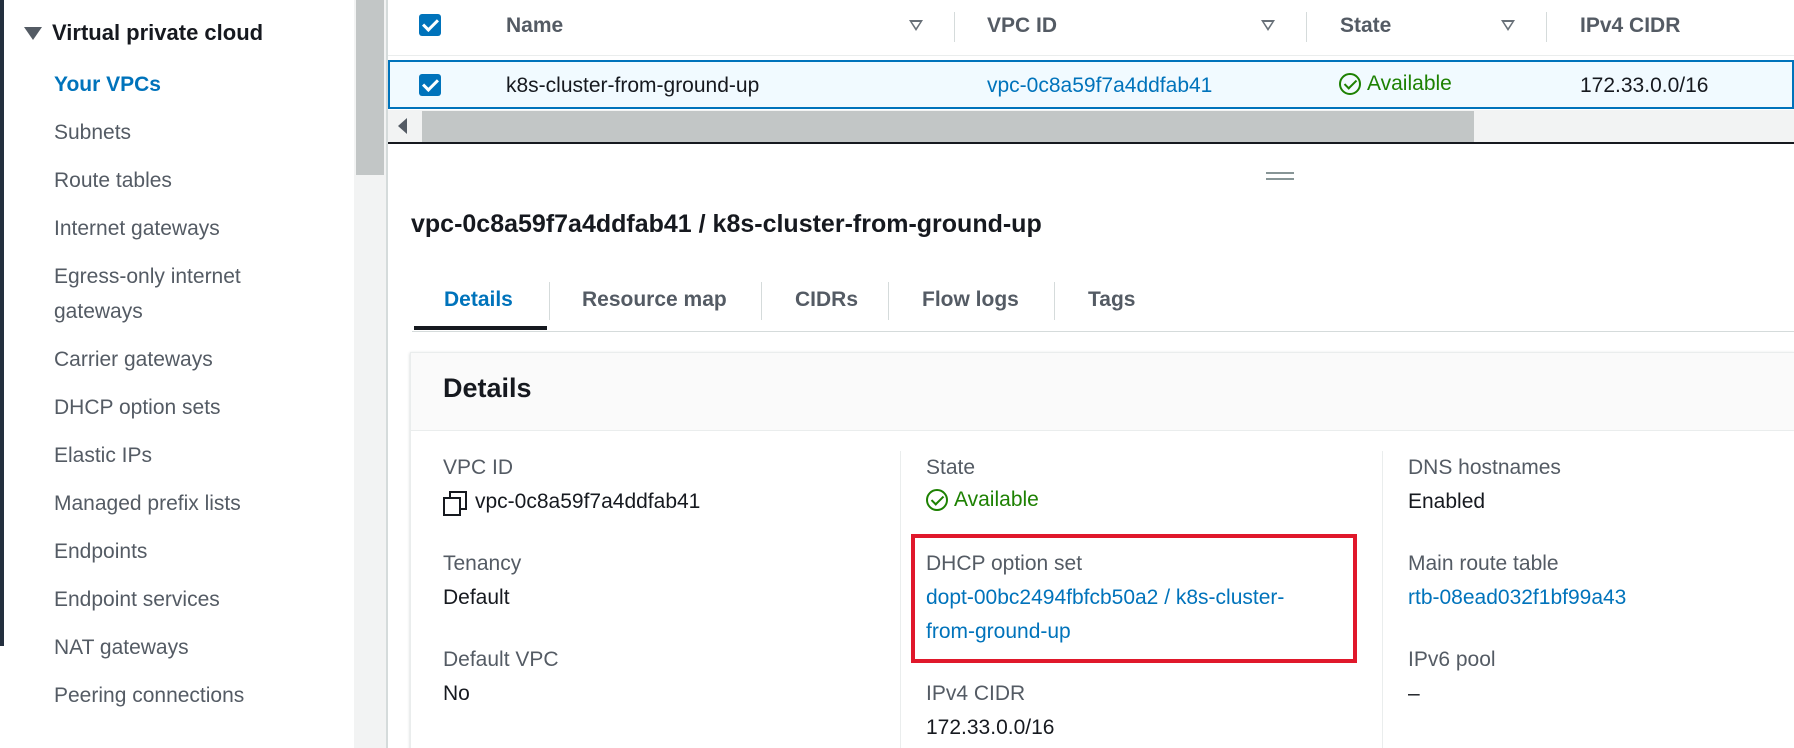 Image resolution: width=1794 pixels, height=748 pixels. What do you see at coordinates (174, 84) in the screenshot?
I see `sidebar-item-your-vpcs: Your VPCs` at bounding box center [174, 84].